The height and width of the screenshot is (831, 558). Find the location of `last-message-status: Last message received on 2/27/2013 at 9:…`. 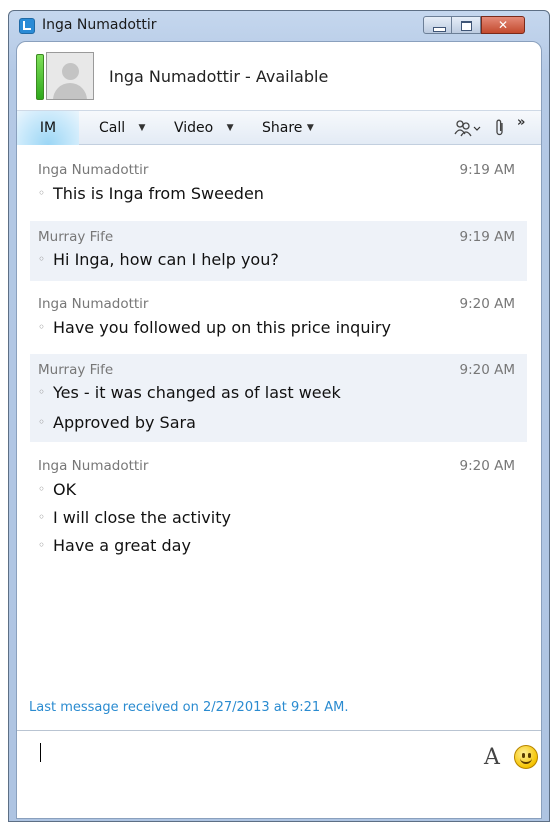

last-message-status: Last message received on 2/27/2013 at 9:… is located at coordinates (189, 707).